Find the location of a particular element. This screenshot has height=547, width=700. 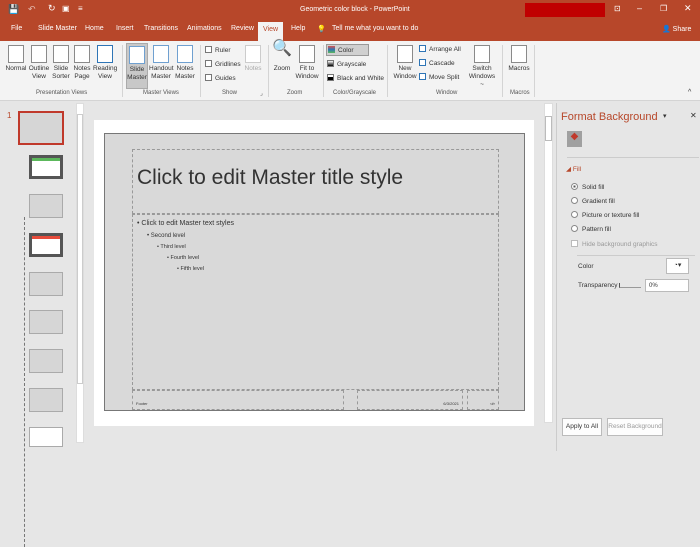

save-icon: 💾 is located at coordinates (13, 9).